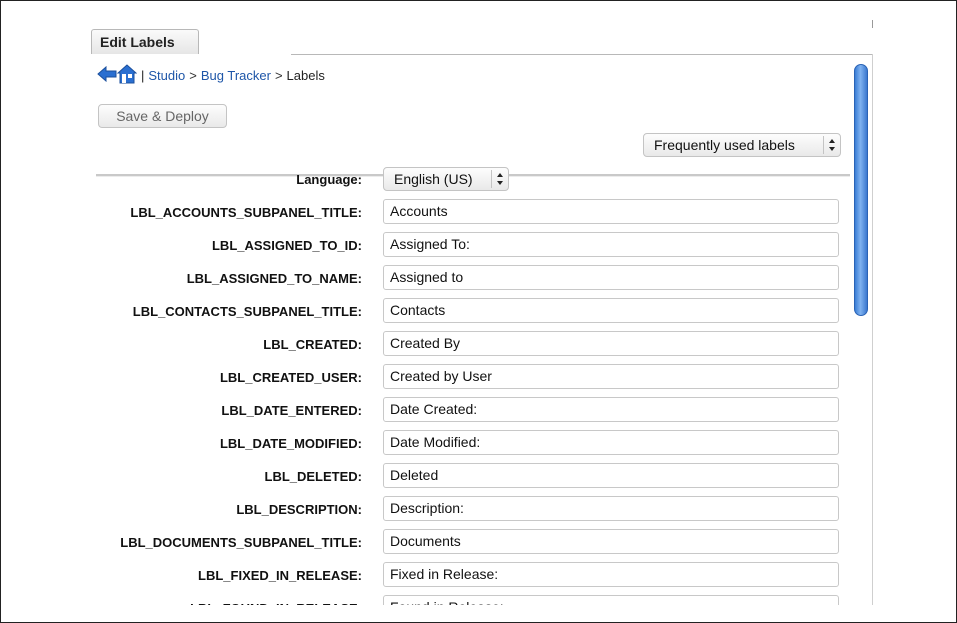 The height and width of the screenshot is (623, 957). Describe the element at coordinates (247, 311) in the screenshot. I see `label-key: LBL_CONTACTS_SUBPANEL_TITLE:` at that location.